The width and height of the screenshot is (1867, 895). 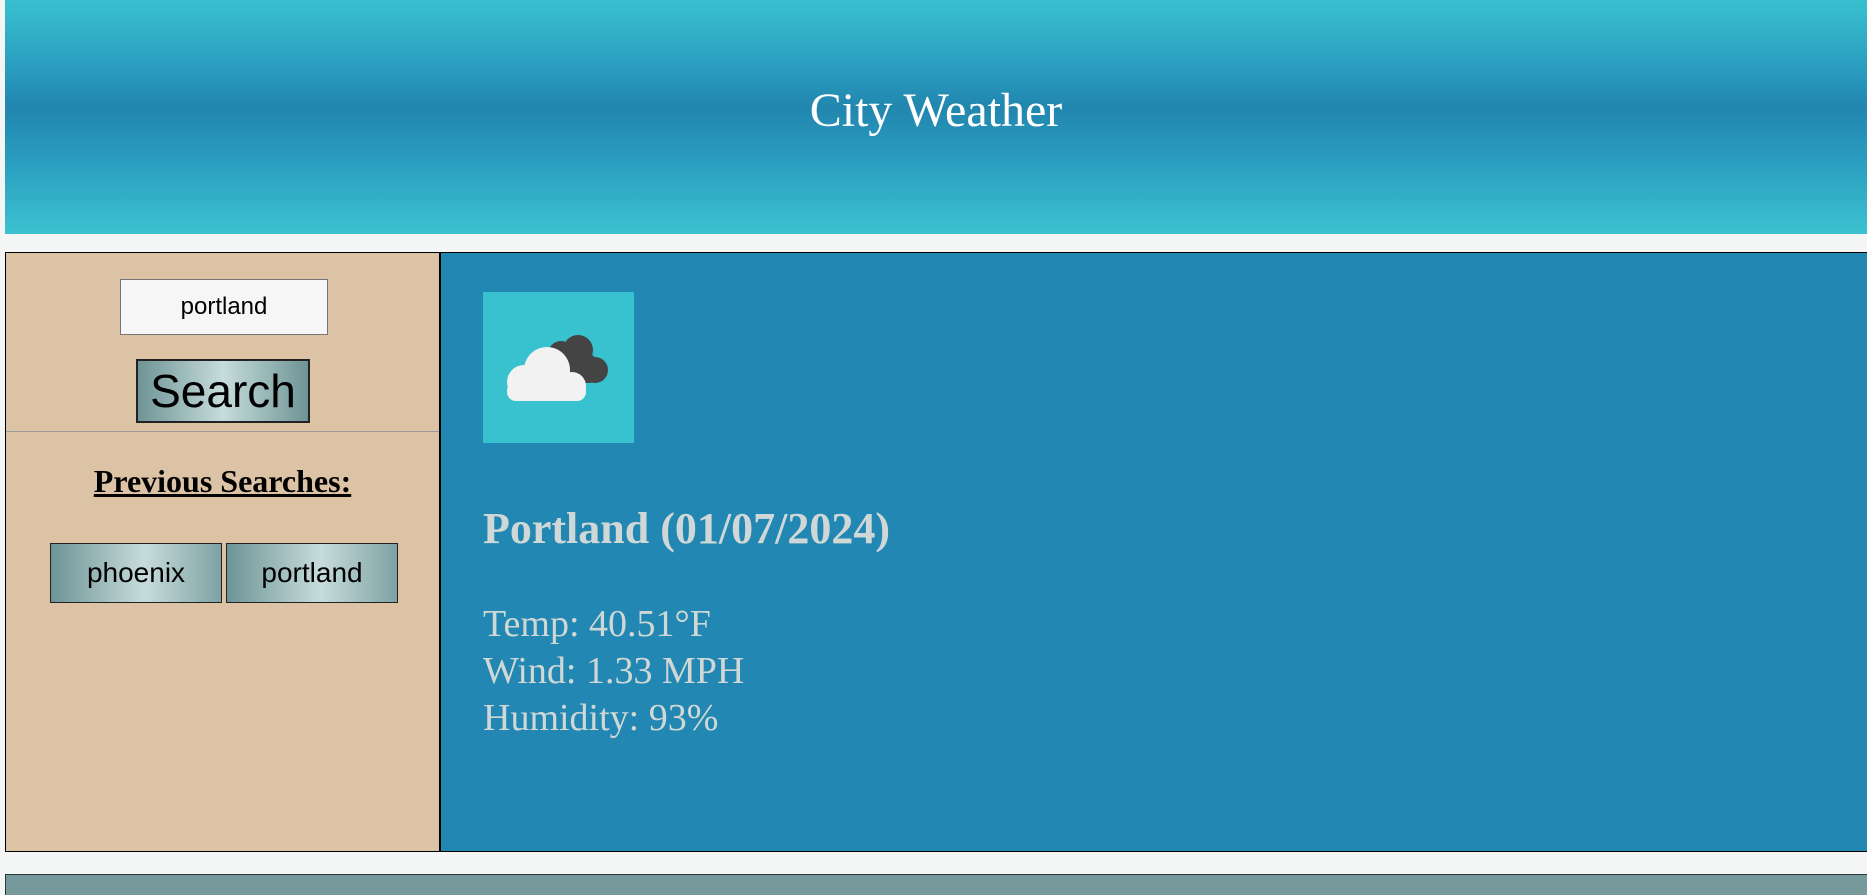 I want to click on history-button-portland: portland, so click(x=312, y=573).